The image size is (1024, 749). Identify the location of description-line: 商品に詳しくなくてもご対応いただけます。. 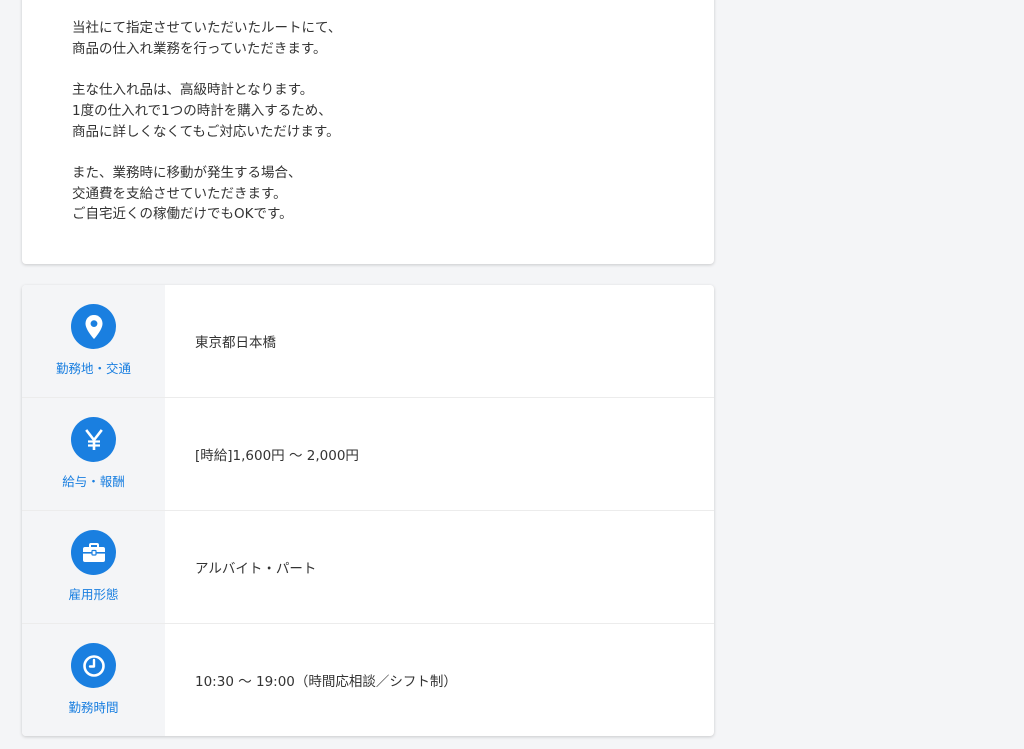
(206, 131).